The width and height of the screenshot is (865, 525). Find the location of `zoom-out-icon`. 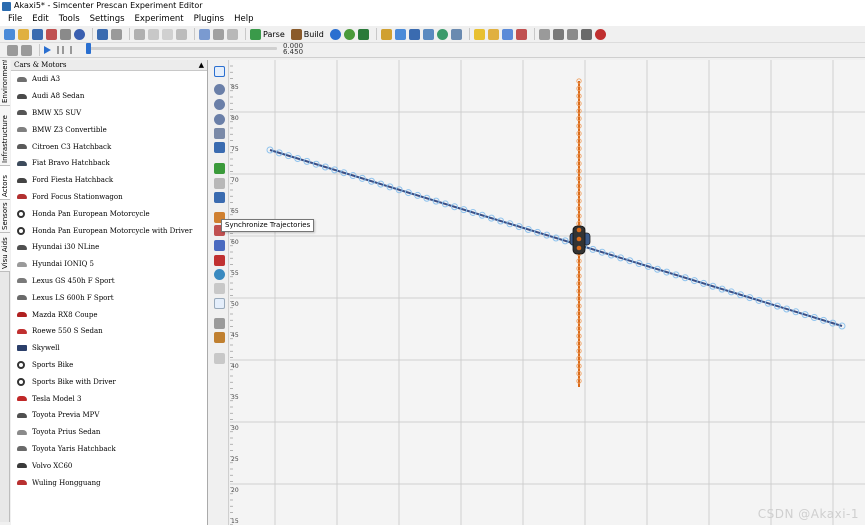

zoom-out-icon is located at coordinates (219, 119).